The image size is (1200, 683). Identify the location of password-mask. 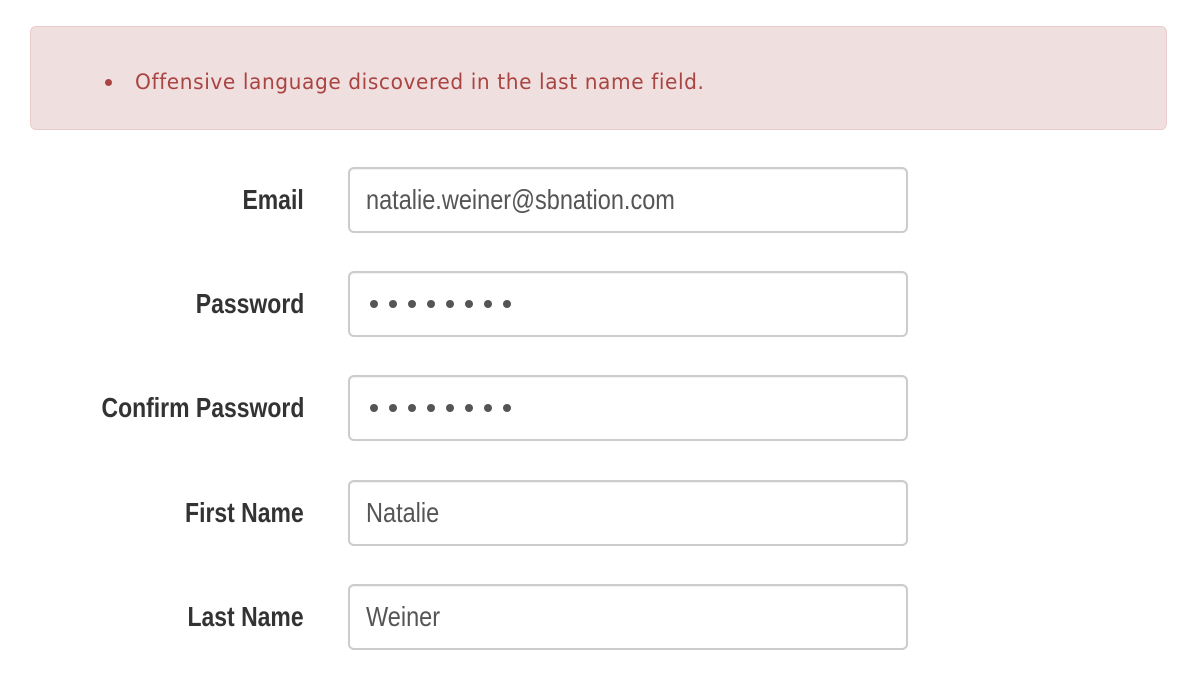
(440, 304).